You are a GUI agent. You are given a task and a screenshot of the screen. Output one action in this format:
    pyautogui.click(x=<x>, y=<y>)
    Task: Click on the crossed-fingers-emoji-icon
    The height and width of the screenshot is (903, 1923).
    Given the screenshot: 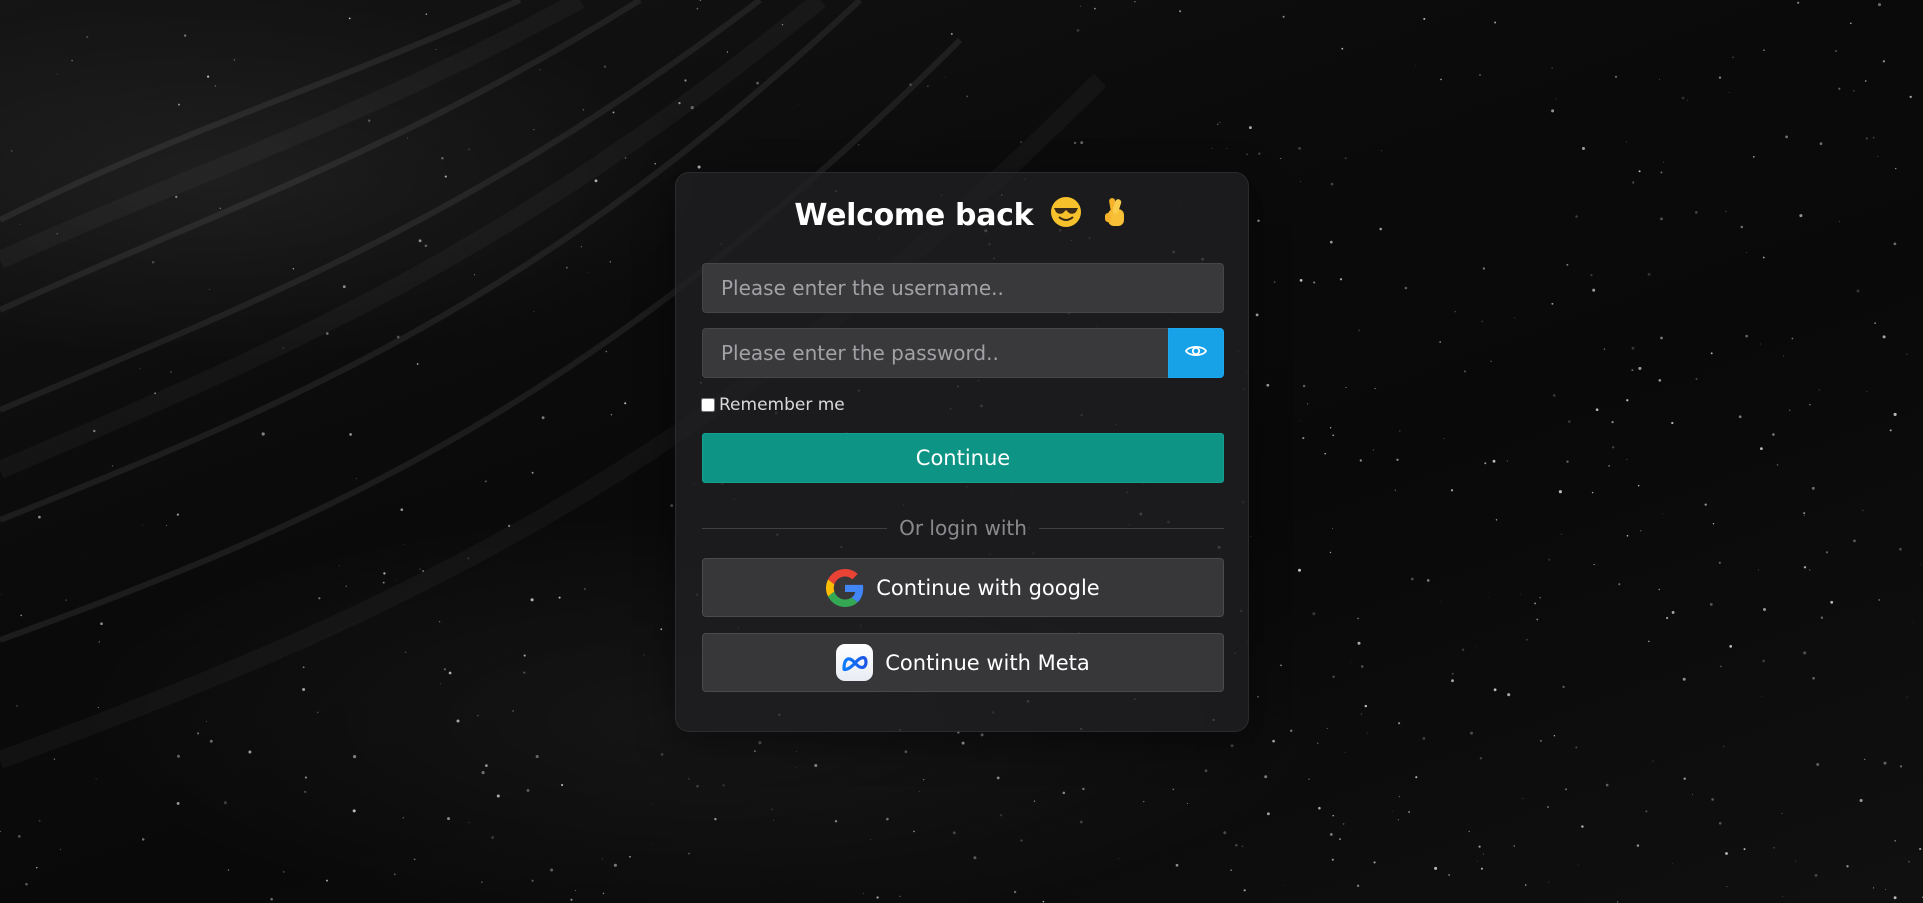 What is the action you would take?
    pyautogui.click(x=1115, y=216)
    